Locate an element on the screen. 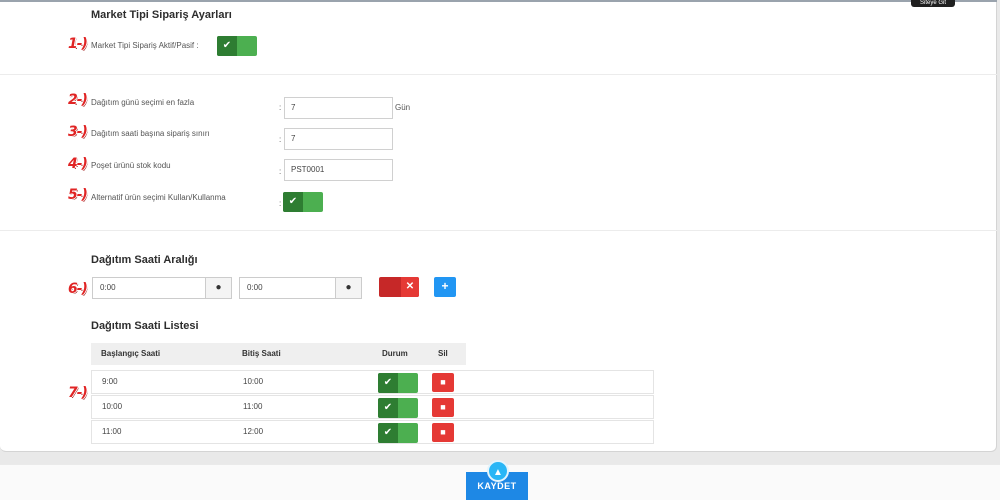  marker-4: 4-) is located at coordinates (78, 164).